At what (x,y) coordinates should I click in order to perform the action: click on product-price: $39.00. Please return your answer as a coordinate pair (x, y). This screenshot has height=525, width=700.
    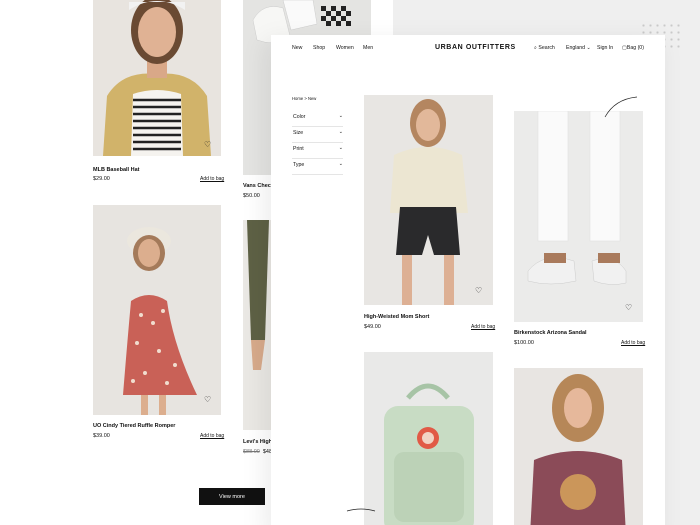
    Looking at the image, I should click on (101, 436).